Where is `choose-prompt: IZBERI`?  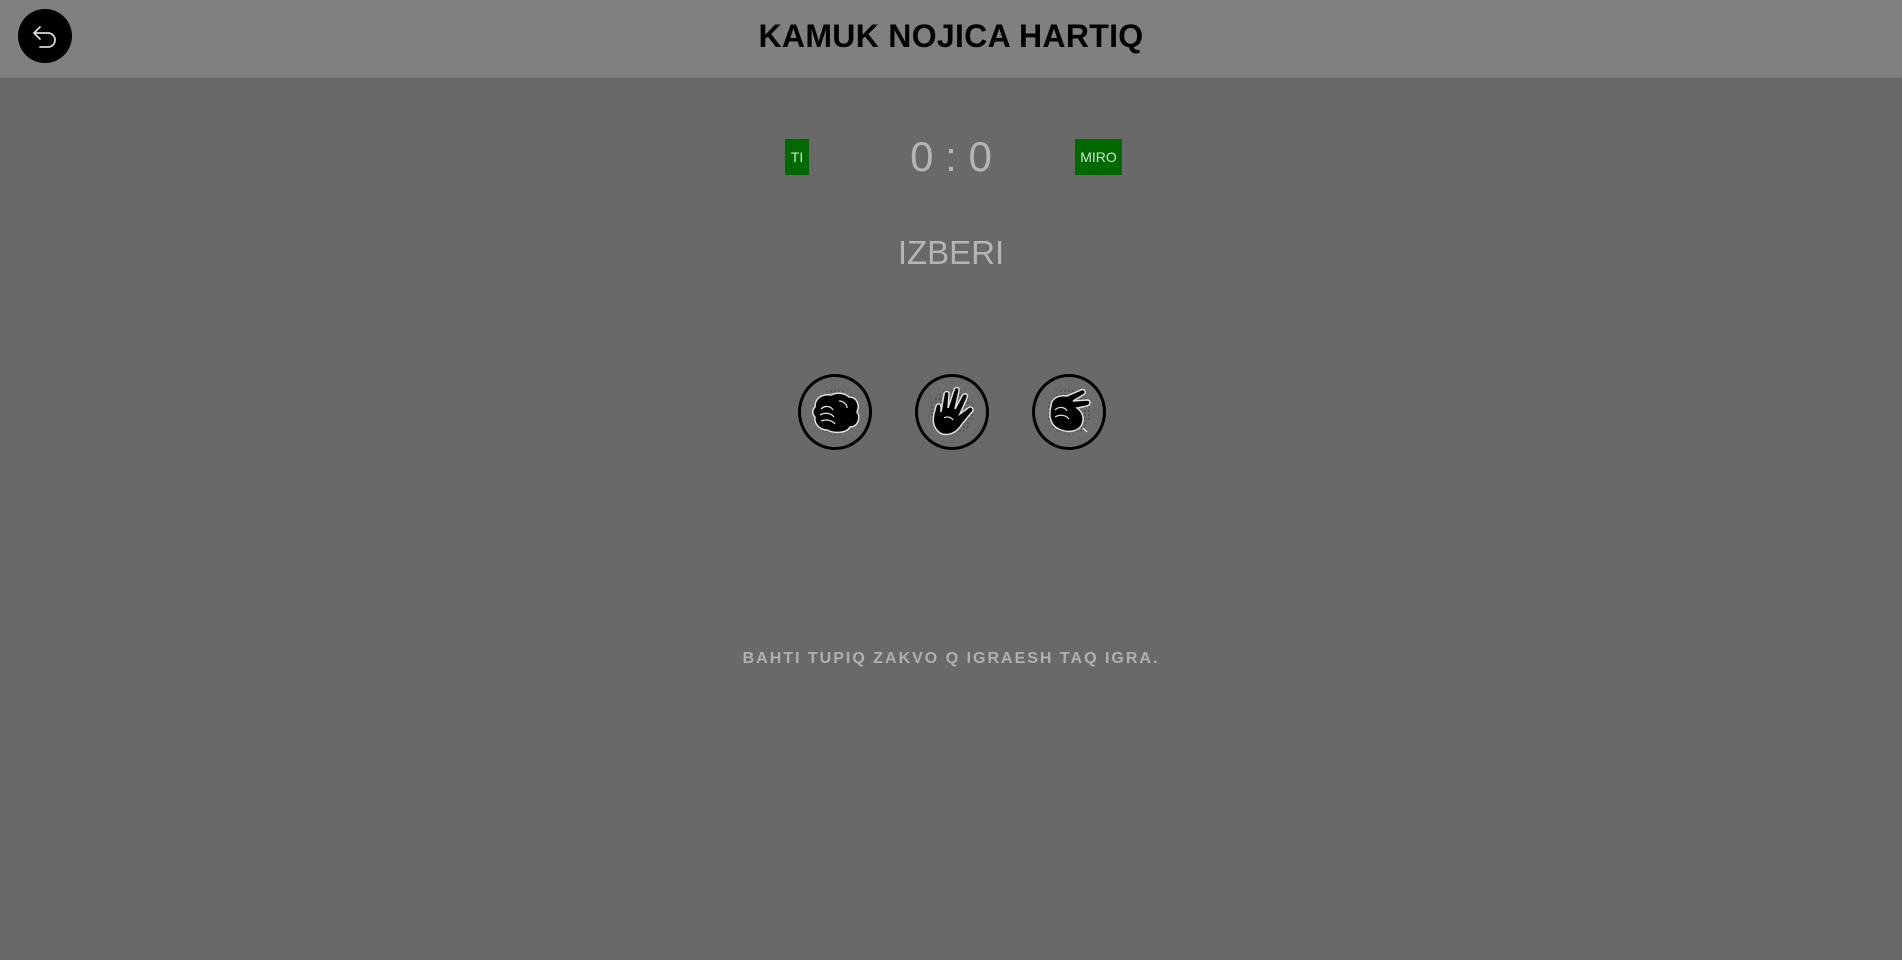 choose-prompt: IZBERI is located at coordinates (951, 252).